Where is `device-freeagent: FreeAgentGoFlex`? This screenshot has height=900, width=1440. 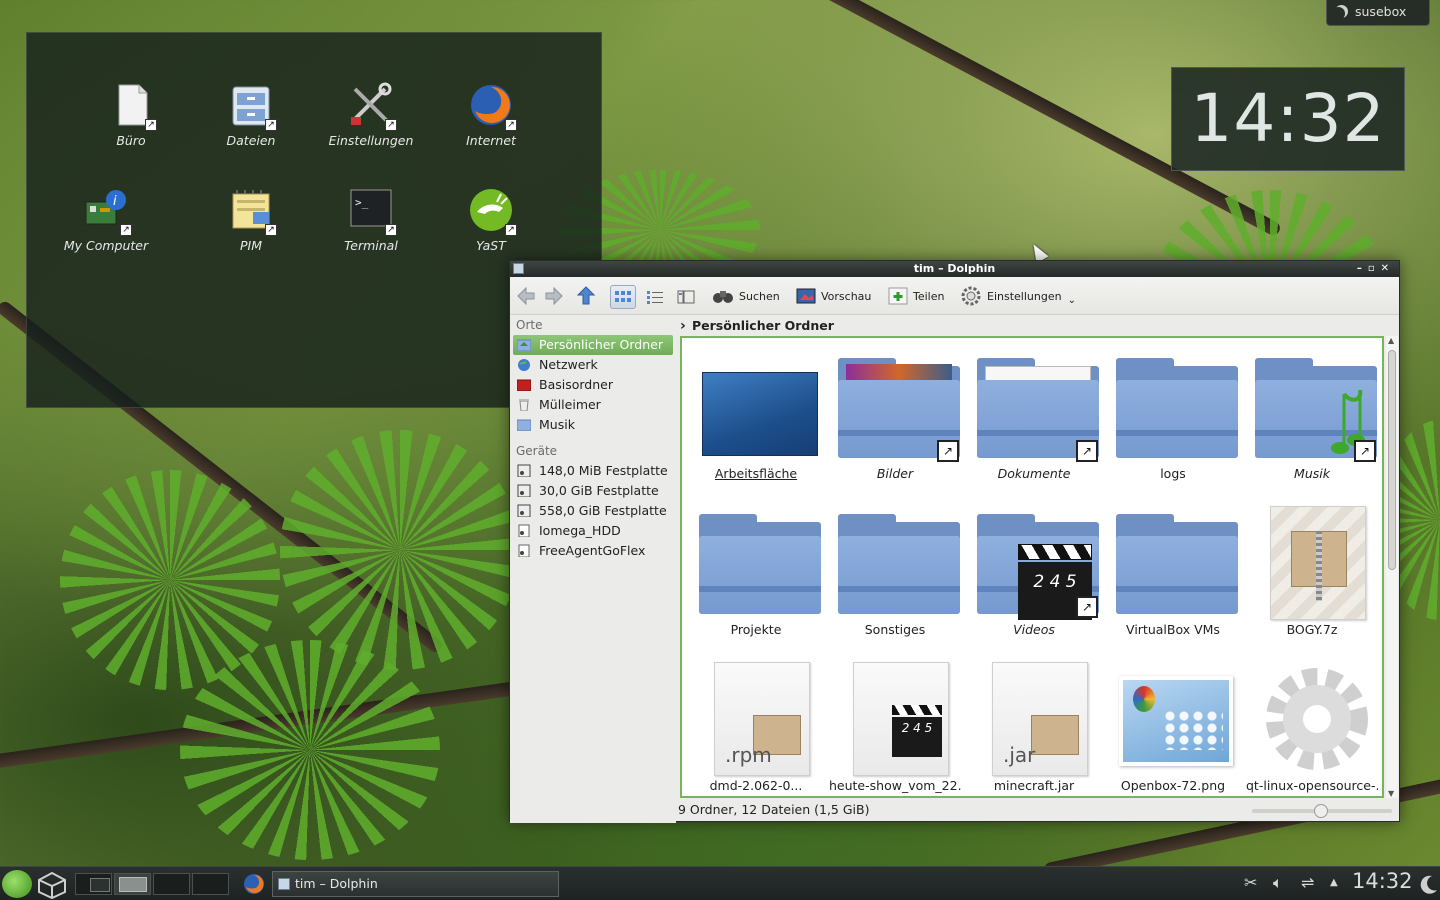
device-freeagent: FreeAgentGoFlex is located at coordinates (593, 551).